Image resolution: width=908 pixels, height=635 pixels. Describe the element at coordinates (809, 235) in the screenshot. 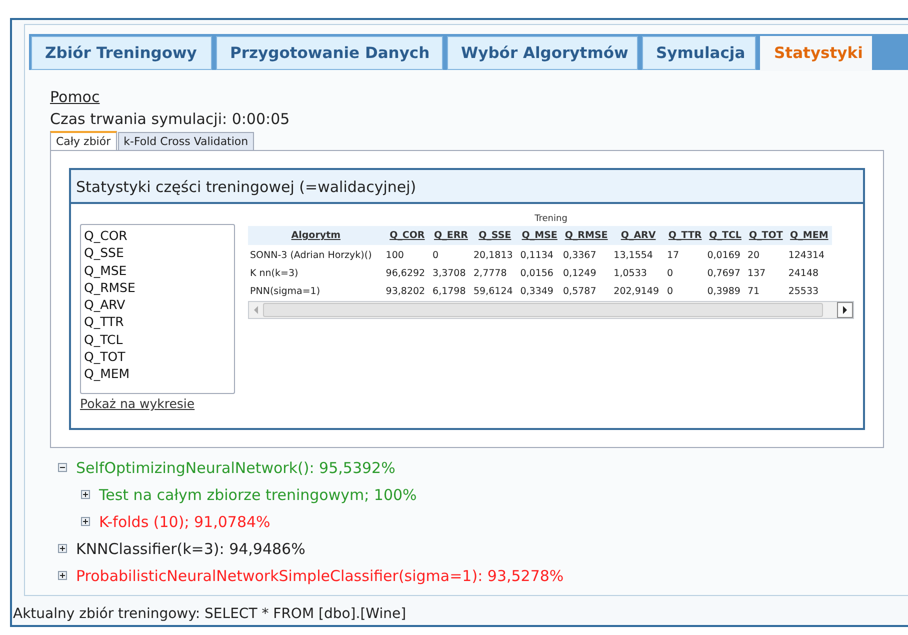

I see `column-header: Q_MEM` at that location.